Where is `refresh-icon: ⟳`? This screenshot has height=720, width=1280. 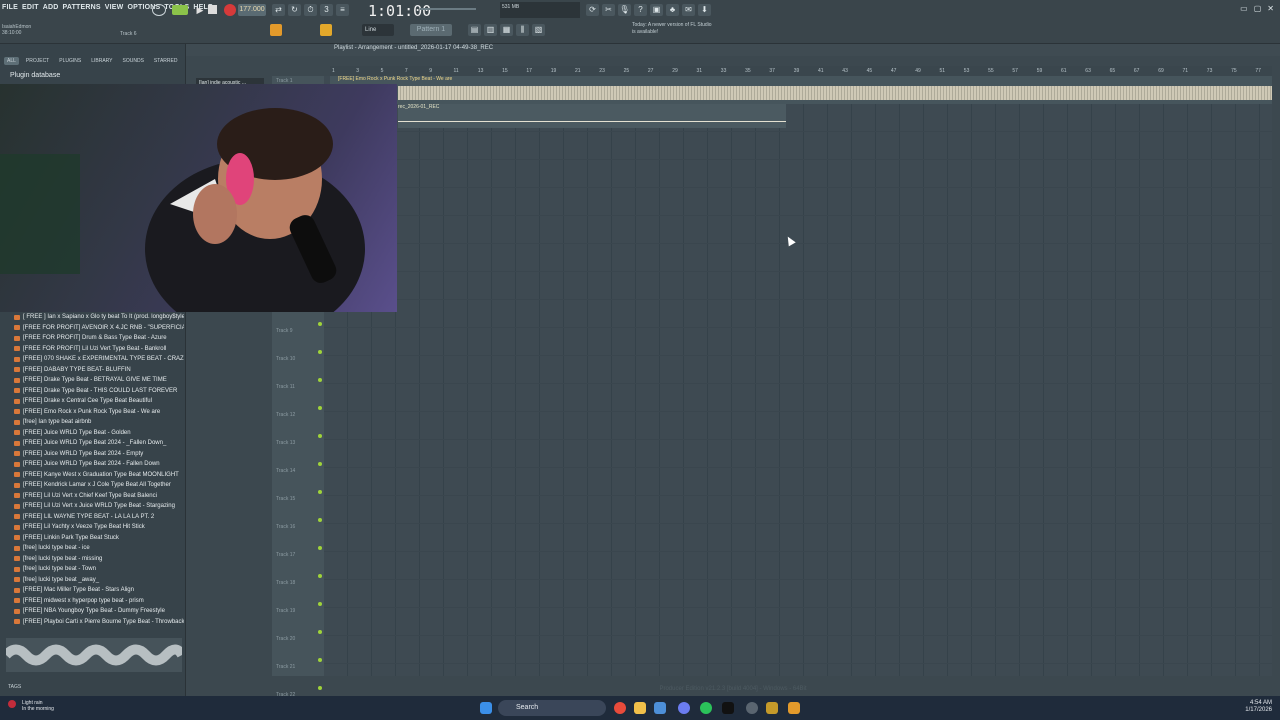
refresh-icon: ⟳ is located at coordinates (592, 10).